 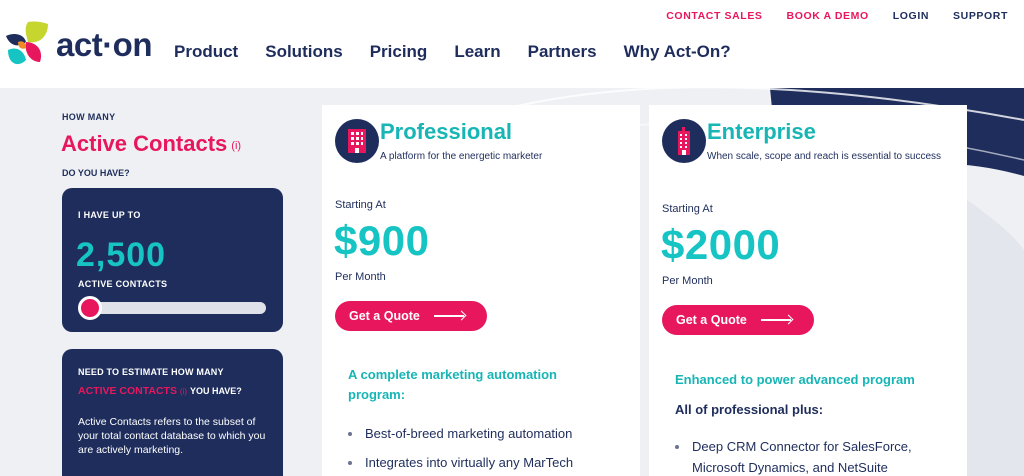 I want to click on brand-name: act·on, so click(x=104, y=44).